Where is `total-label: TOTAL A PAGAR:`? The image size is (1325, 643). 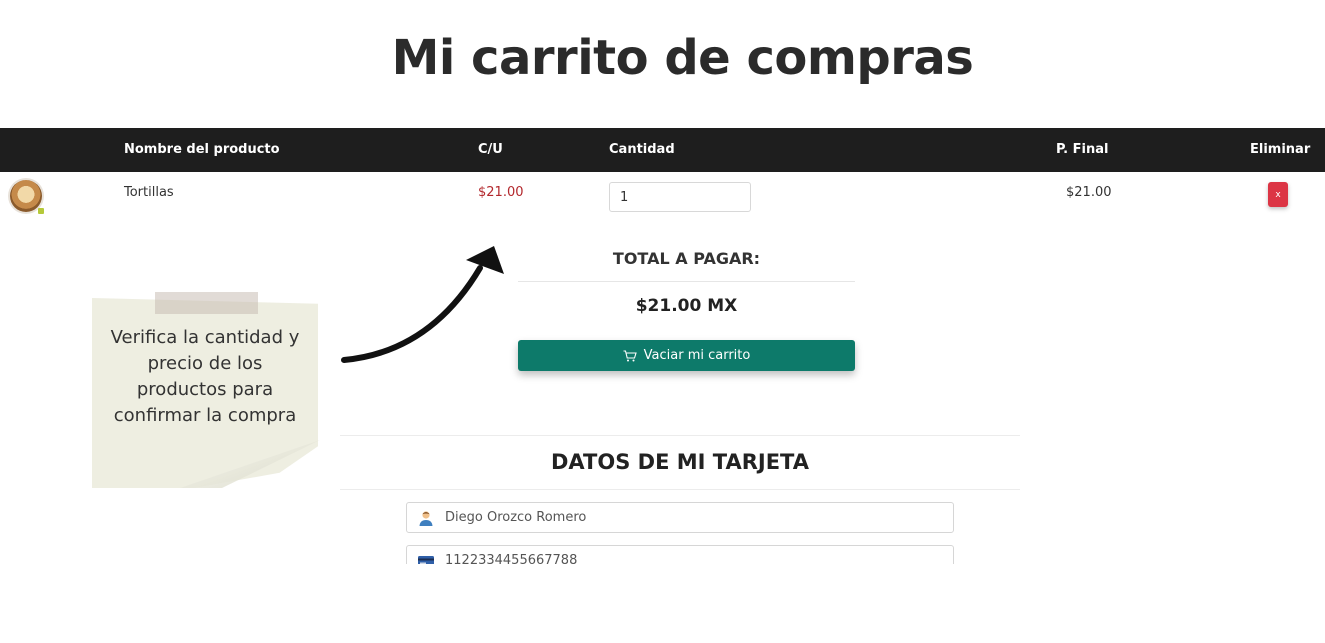 total-label: TOTAL A PAGAR: is located at coordinates (686, 258).